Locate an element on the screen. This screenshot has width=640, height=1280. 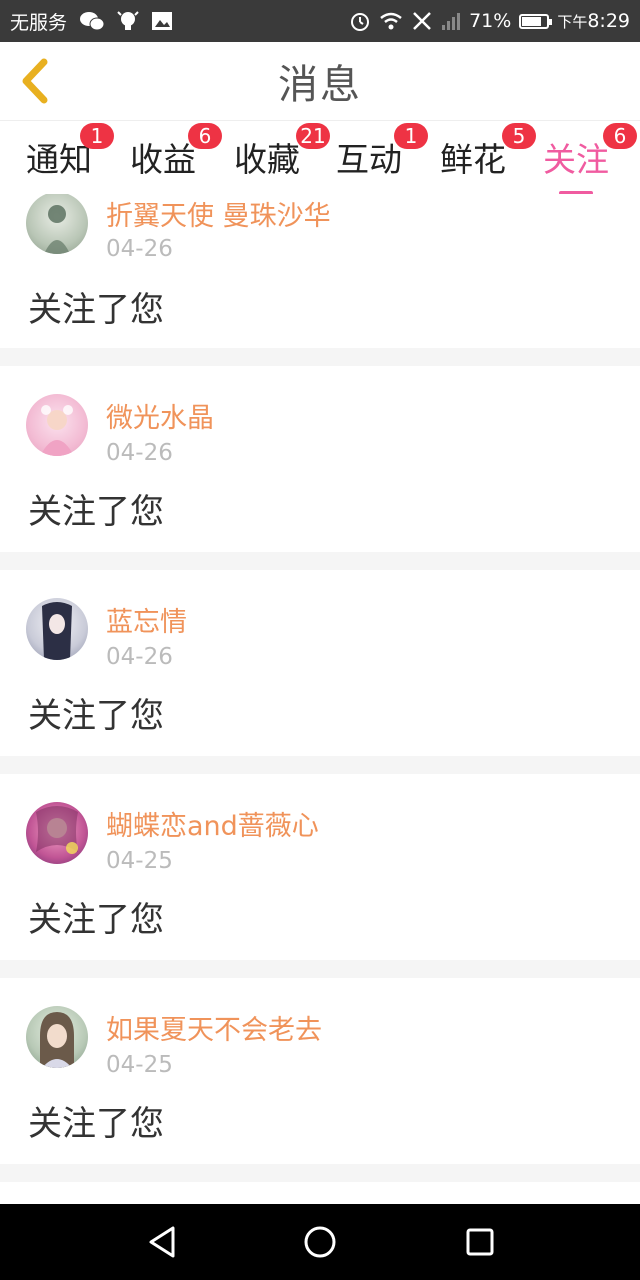
user-name: 微光水晶 is located at coordinates (160, 415).